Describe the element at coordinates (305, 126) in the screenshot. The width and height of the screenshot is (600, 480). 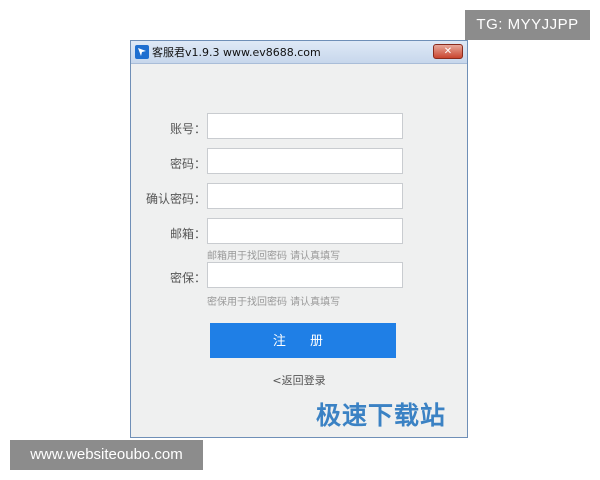
I see `account-input` at that location.